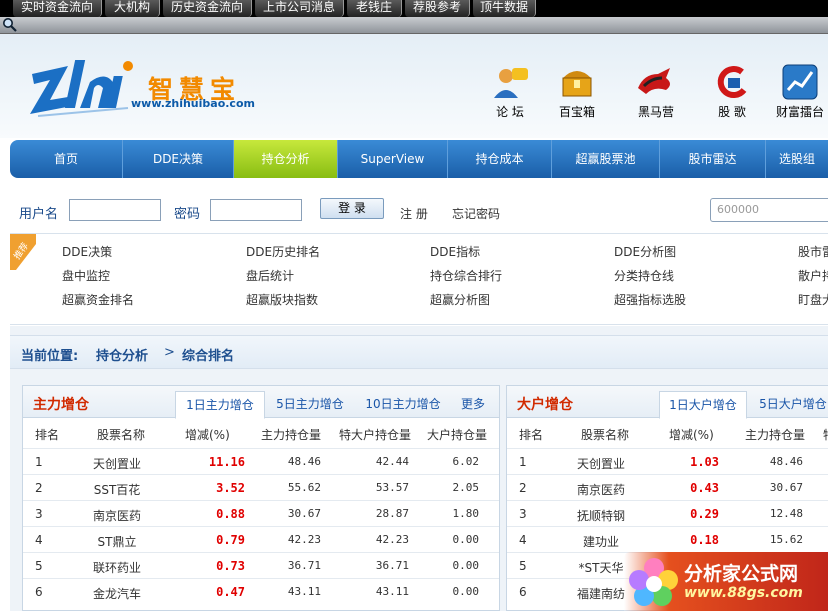 This screenshot has width=828, height=611. I want to click on tab-1day-big: 1日大户增仓, so click(703, 405).